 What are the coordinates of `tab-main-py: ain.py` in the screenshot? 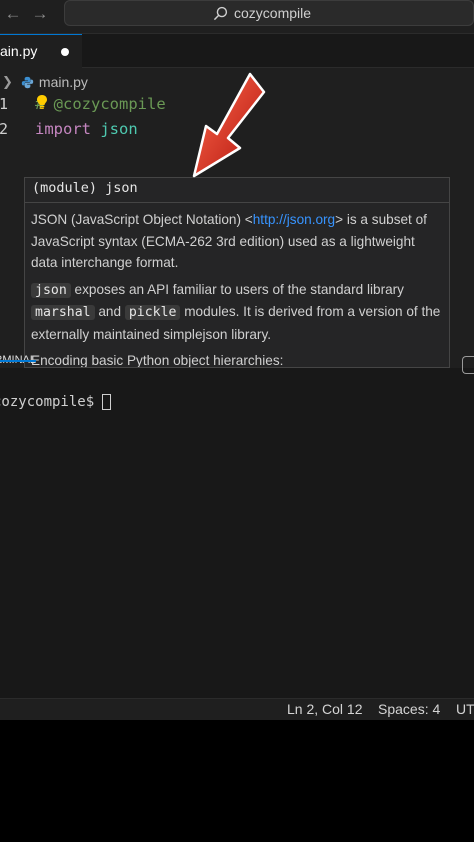 It's located at (41, 51).